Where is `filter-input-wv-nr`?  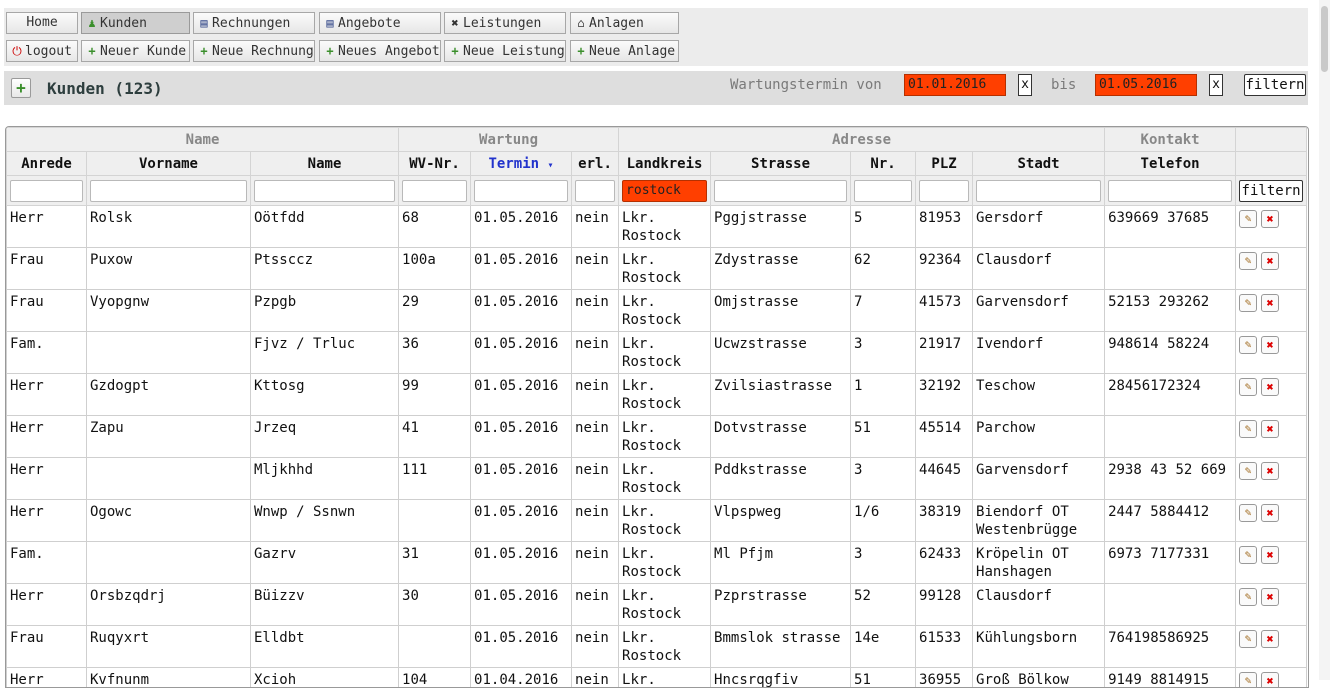 filter-input-wv-nr is located at coordinates (434, 191).